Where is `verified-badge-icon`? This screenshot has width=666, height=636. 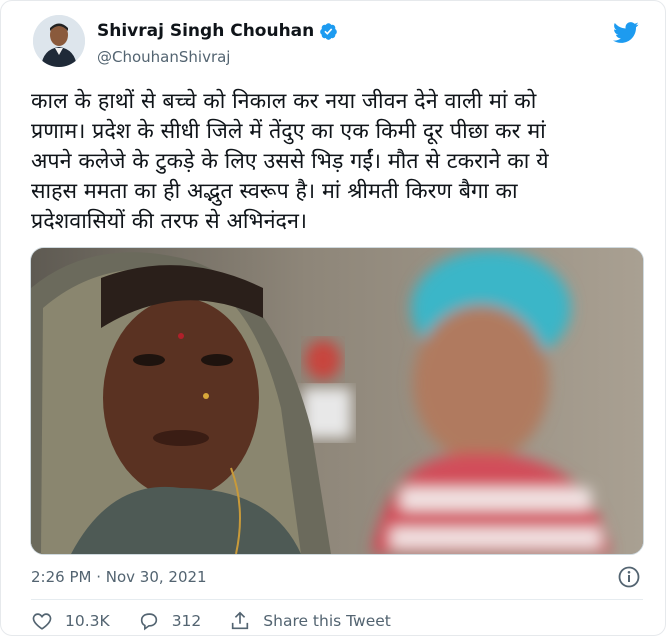 verified-badge-icon is located at coordinates (329, 31).